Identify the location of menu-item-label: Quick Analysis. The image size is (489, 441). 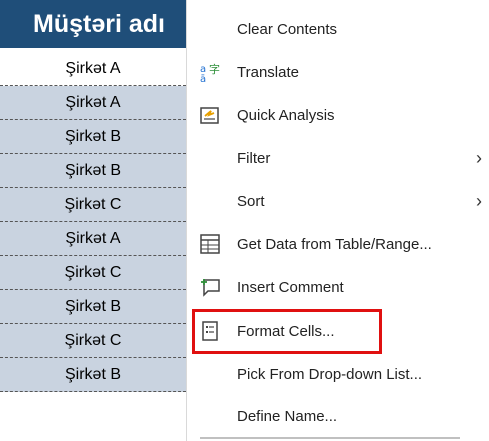
(286, 115).